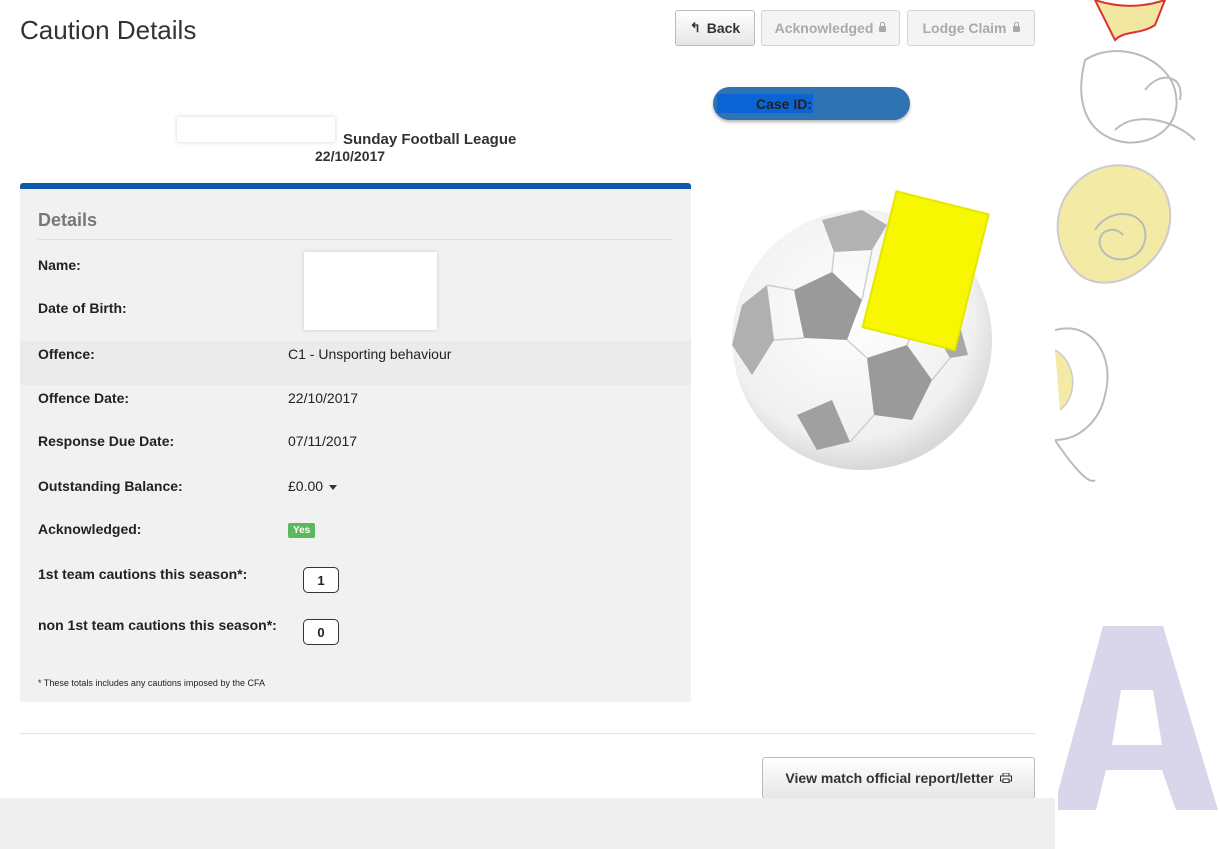  Describe the element at coordinates (1138, 718) in the screenshot. I see `decorative-letter-a` at that location.